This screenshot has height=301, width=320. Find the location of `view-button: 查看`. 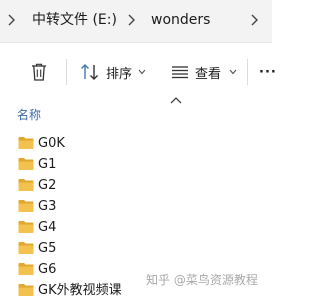

view-button: 查看 is located at coordinates (204, 72).